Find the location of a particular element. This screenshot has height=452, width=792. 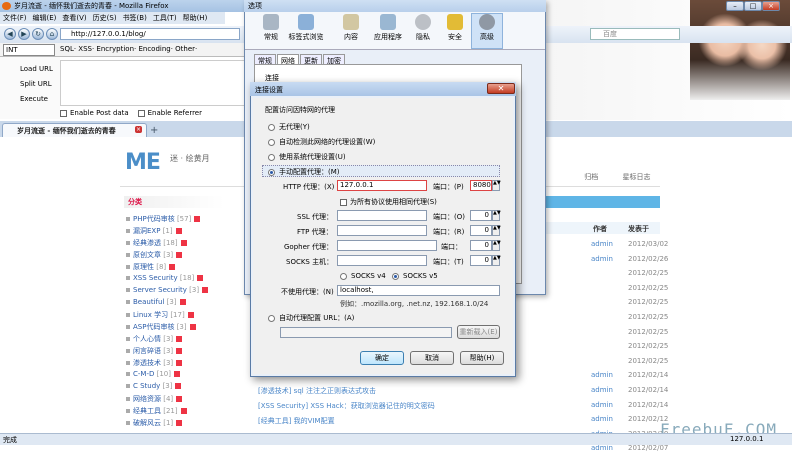

radio-manual-proxy: 手动配置代理：(M) is located at coordinates (304, 172).